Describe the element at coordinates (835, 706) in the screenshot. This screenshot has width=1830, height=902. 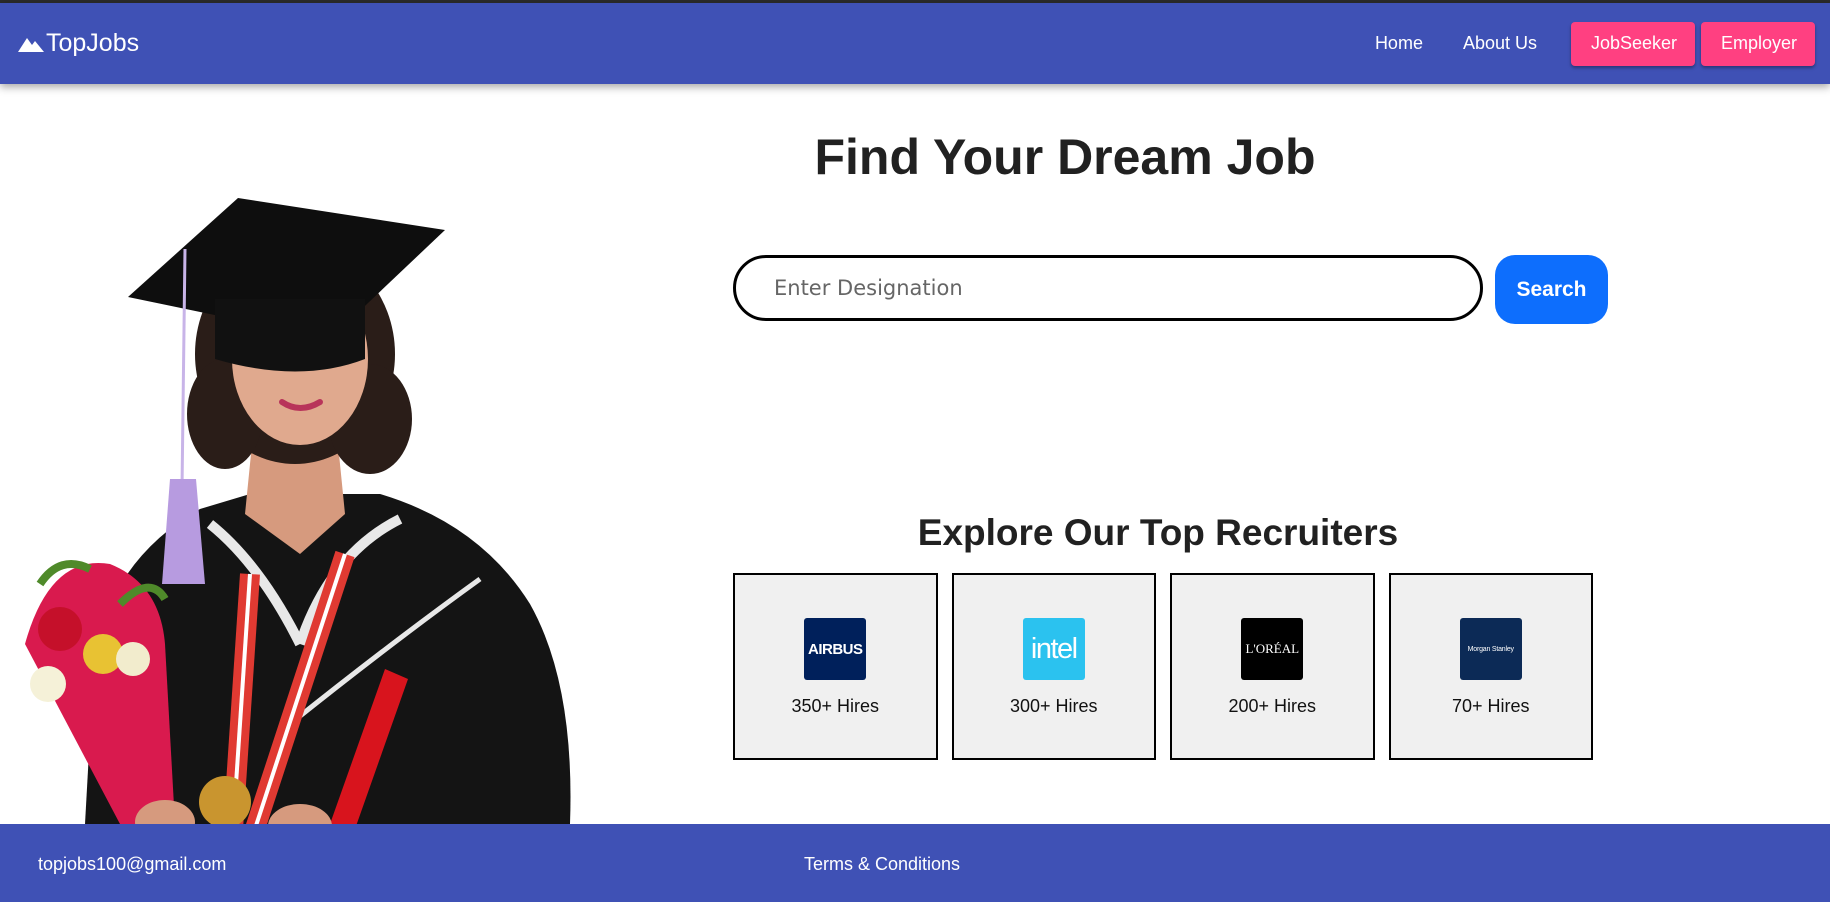
I see `hire-count: 350+ Hires` at that location.